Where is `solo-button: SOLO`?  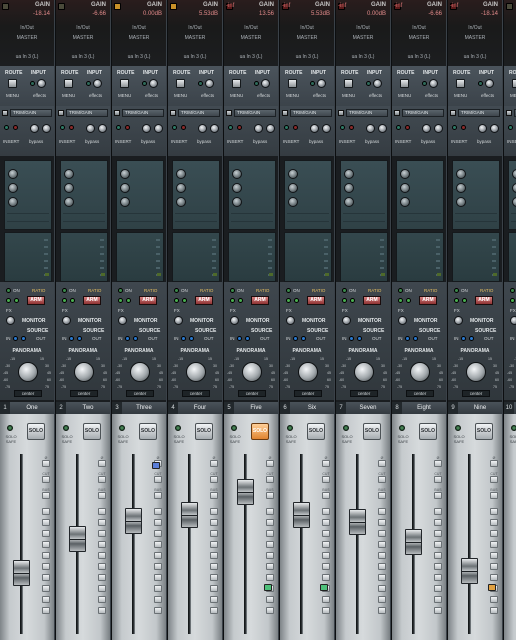
solo-button: SOLO is located at coordinates (372, 431).